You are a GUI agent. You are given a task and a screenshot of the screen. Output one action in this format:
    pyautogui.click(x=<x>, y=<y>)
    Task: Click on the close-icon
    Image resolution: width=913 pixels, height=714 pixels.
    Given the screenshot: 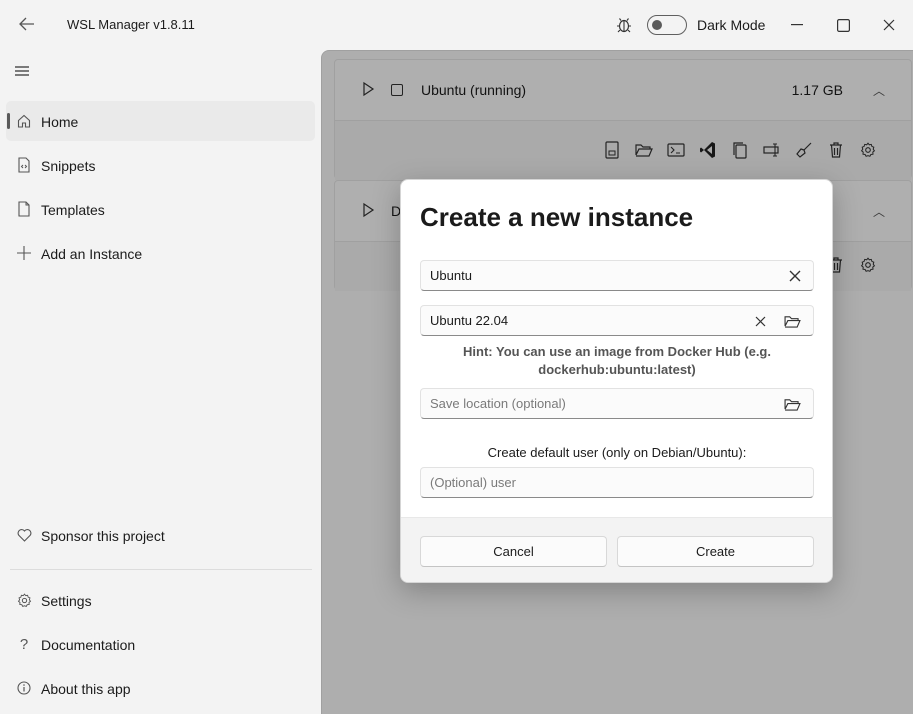 What is the action you would take?
    pyautogui.click(x=889, y=25)
    